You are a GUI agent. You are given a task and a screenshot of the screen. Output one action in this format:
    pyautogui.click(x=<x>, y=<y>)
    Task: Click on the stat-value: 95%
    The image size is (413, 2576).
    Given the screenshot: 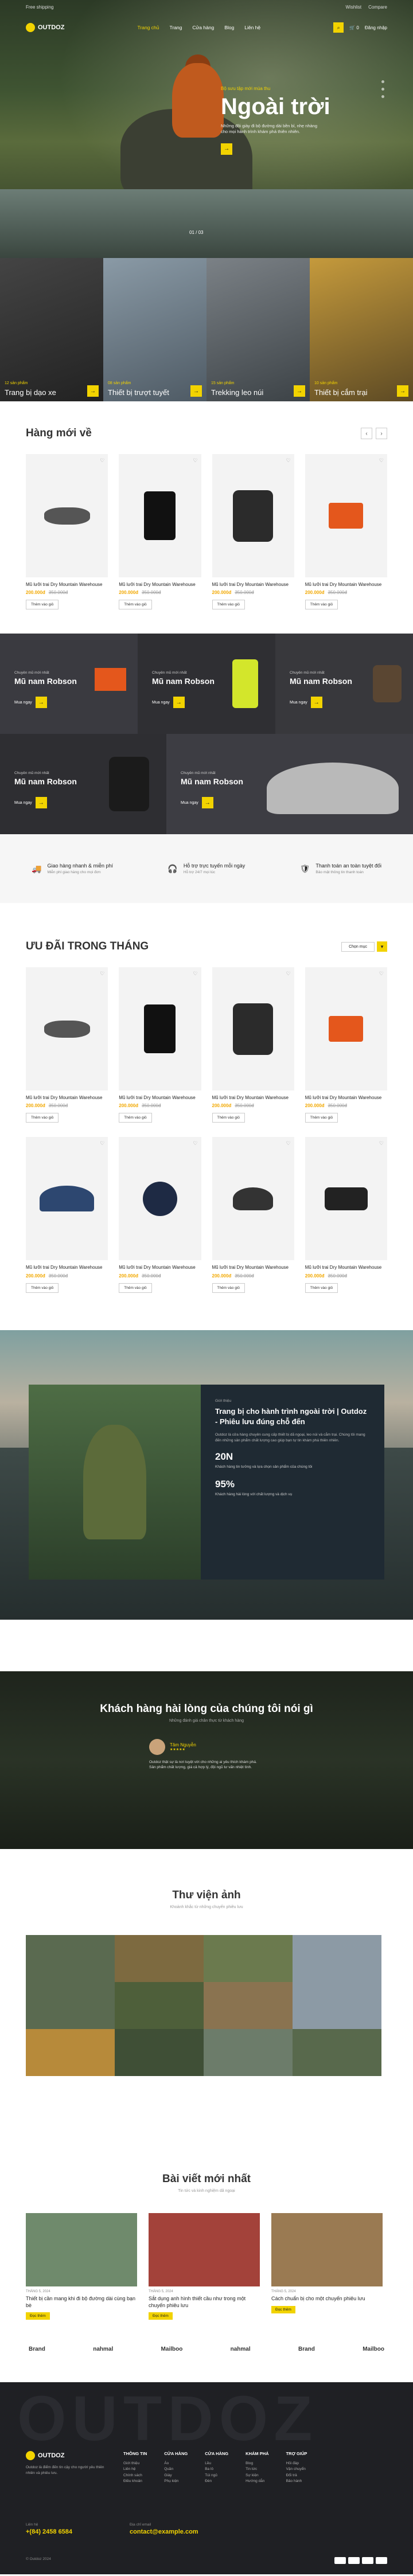 What is the action you would take?
    pyautogui.click(x=225, y=1484)
    